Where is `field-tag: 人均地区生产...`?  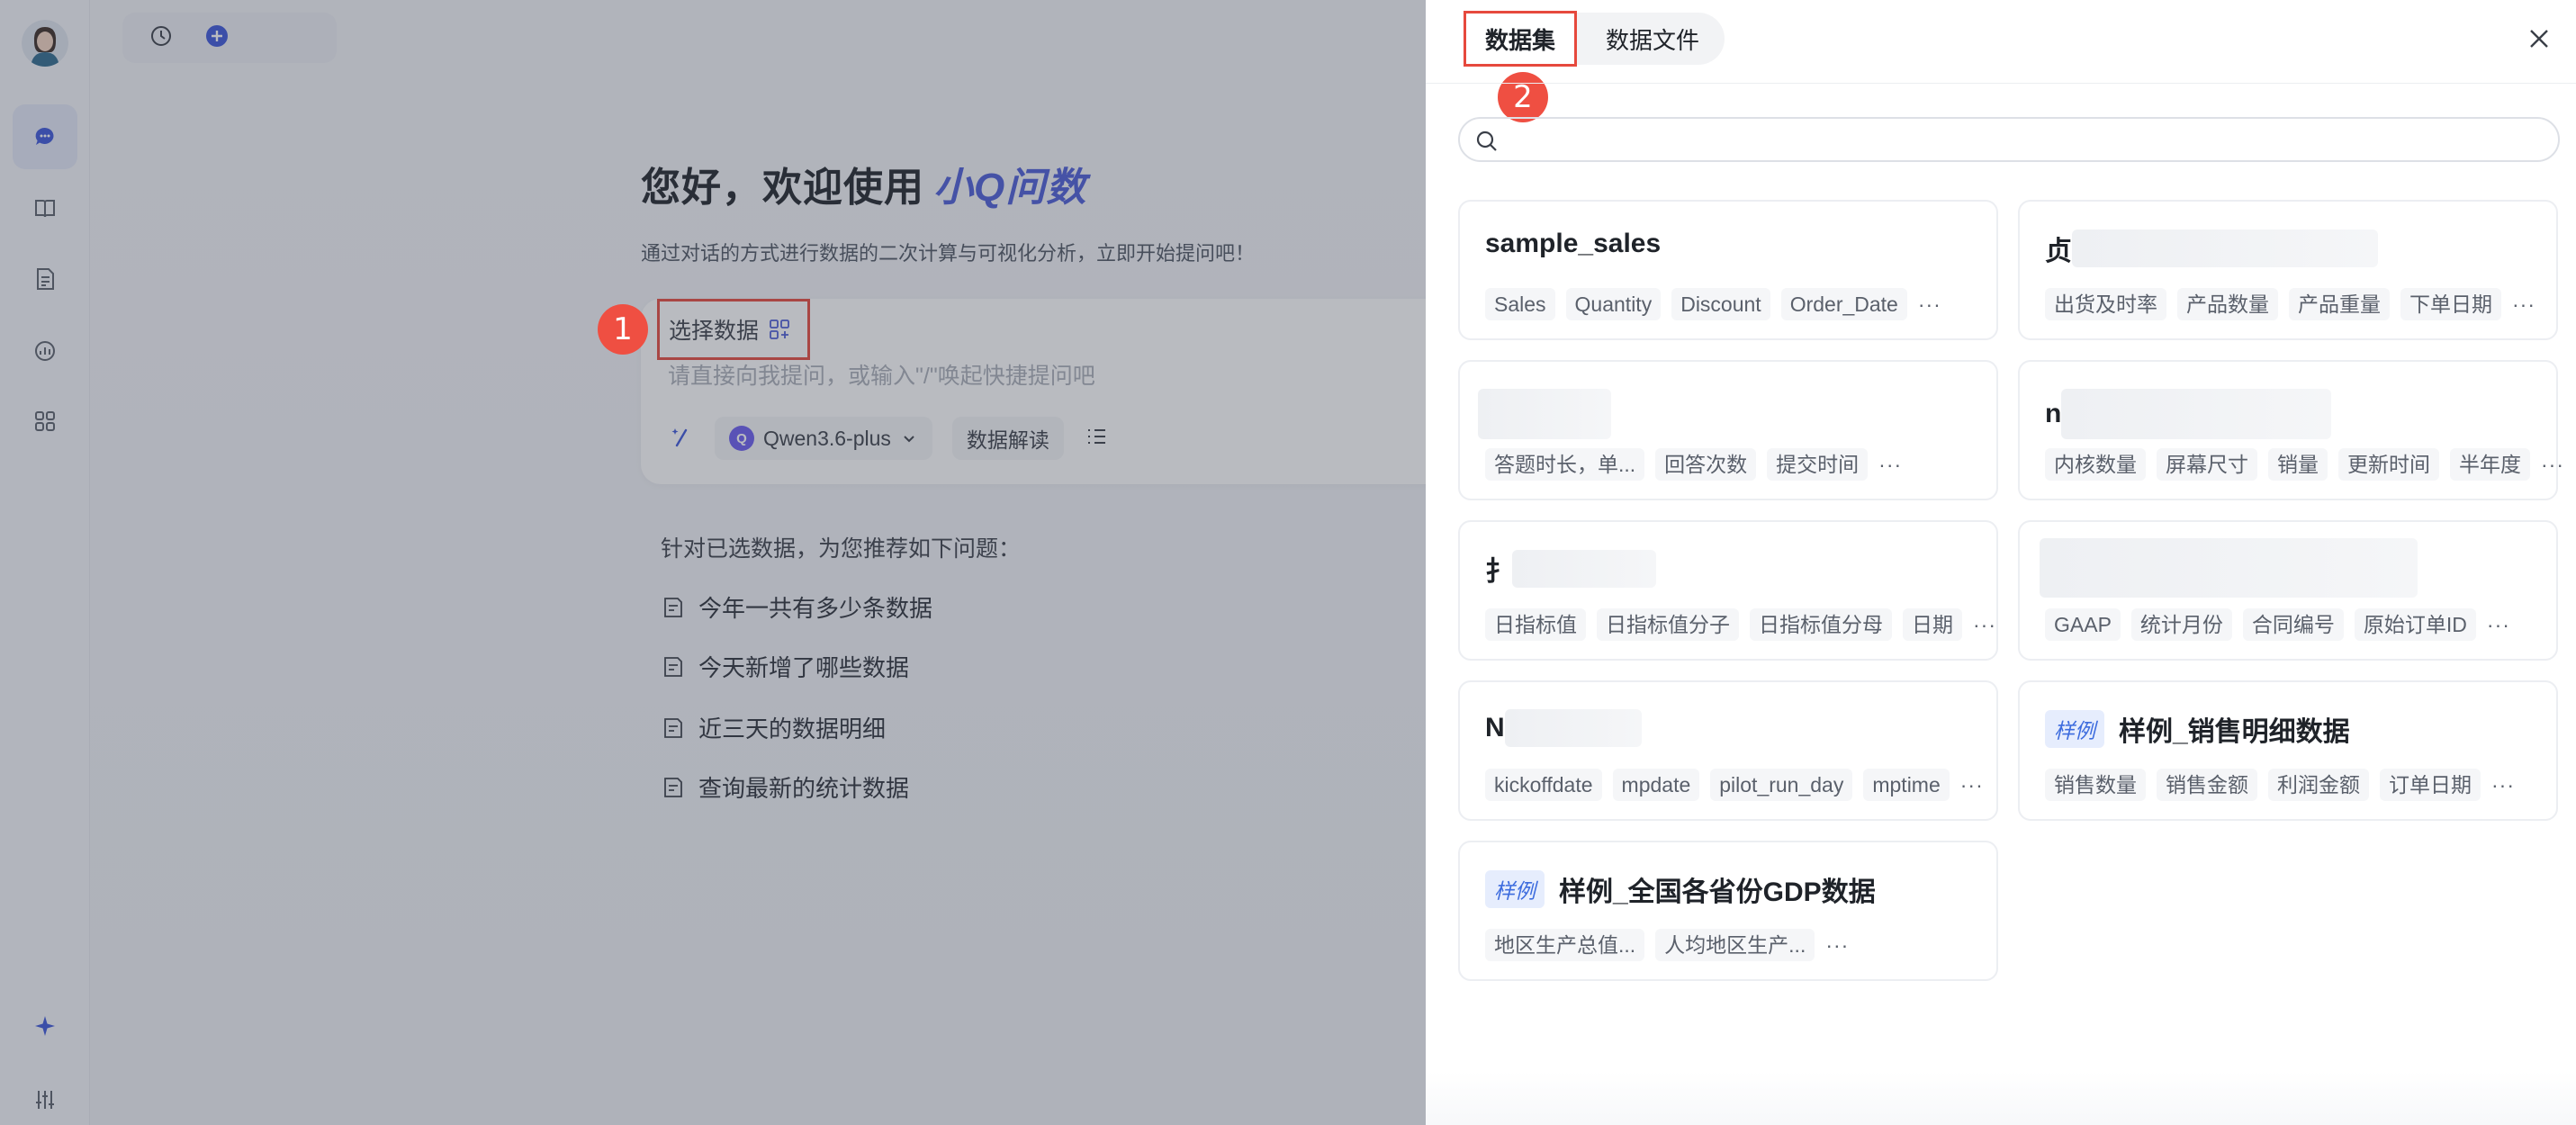 field-tag: 人均地区生产... is located at coordinates (1735, 945).